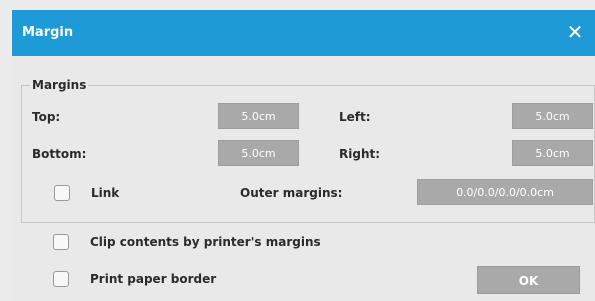 The width and height of the screenshot is (595, 301). Describe the element at coordinates (505, 192) in the screenshot. I see `outer-margins-field: 0.0/0.0/0.0/0.0cm` at that location.